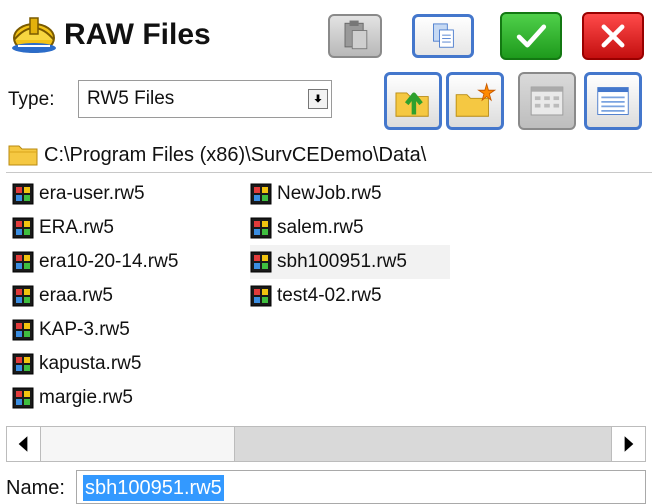  I want to click on ok-button, so click(531, 36).